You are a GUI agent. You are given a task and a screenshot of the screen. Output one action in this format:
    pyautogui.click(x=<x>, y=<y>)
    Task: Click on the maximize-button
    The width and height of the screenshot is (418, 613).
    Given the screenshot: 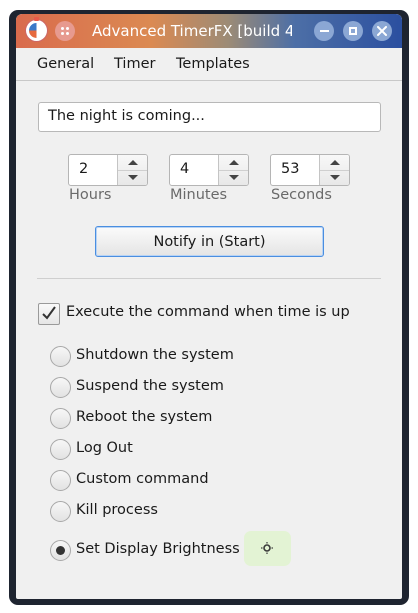 What is the action you would take?
    pyautogui.click(x=353, y=31)
    